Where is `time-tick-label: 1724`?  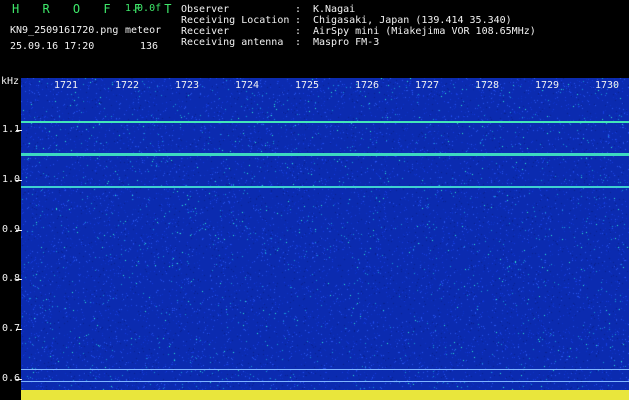
time-tick-label: 1724 is located at coordinates (247, 85).